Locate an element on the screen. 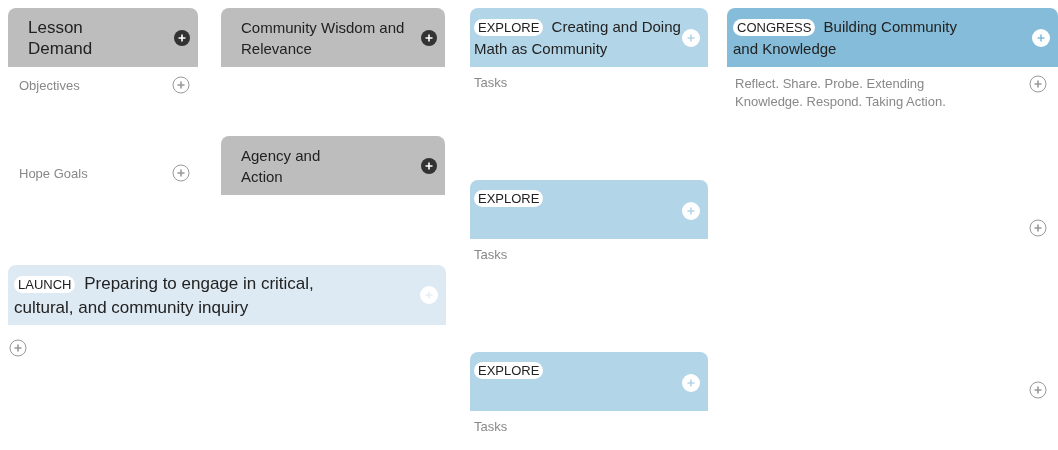 The image size is (1058, 450). phase-title: EXPLORE Creating and Doing Math as Community is located at coordinates (578, 38).